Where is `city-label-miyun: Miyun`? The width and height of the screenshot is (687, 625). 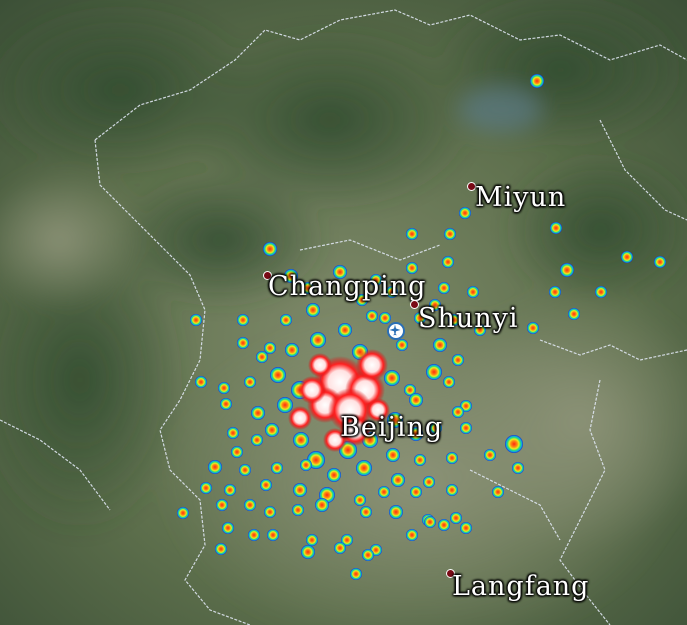
city-label-miyun: Miyun is located at coordinates (520, 197).